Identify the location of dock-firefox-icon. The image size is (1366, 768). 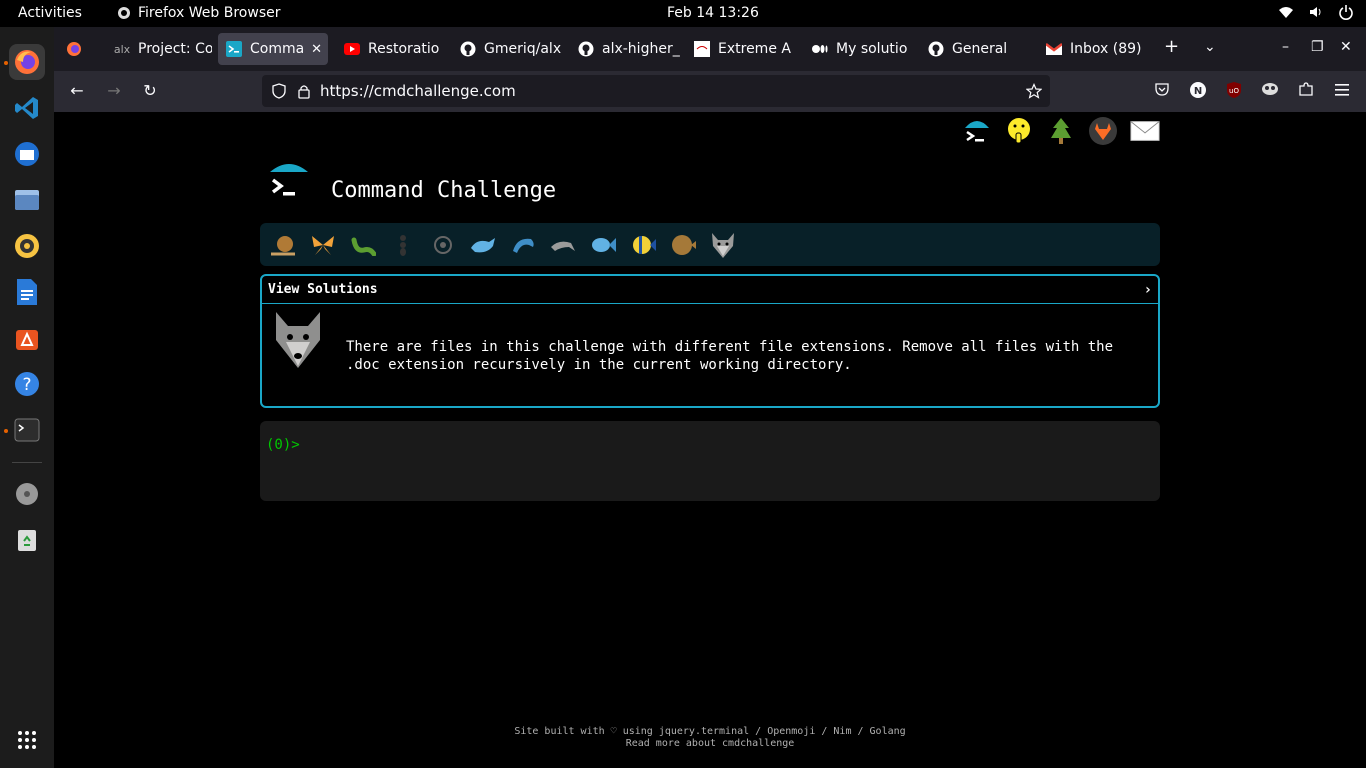
(27, 62).